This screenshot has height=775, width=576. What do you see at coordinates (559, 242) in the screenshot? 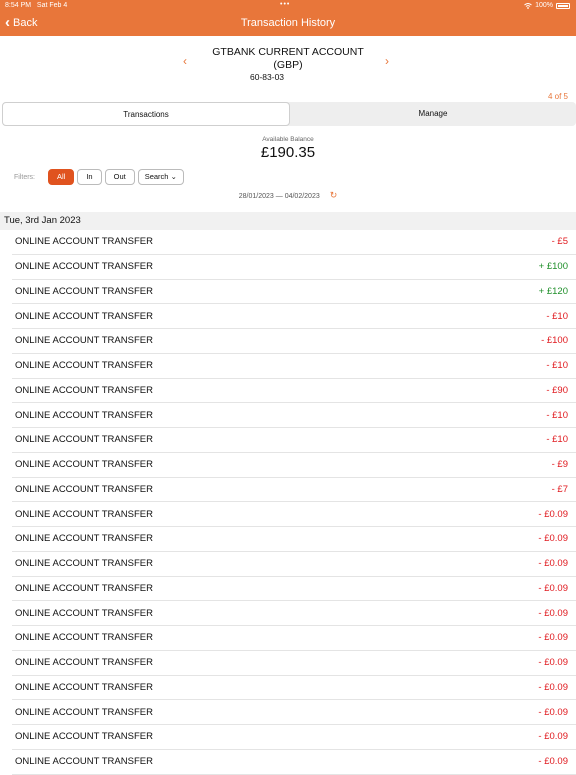
I see `transaction-amount: - £5` at bounding box center [559, 242].